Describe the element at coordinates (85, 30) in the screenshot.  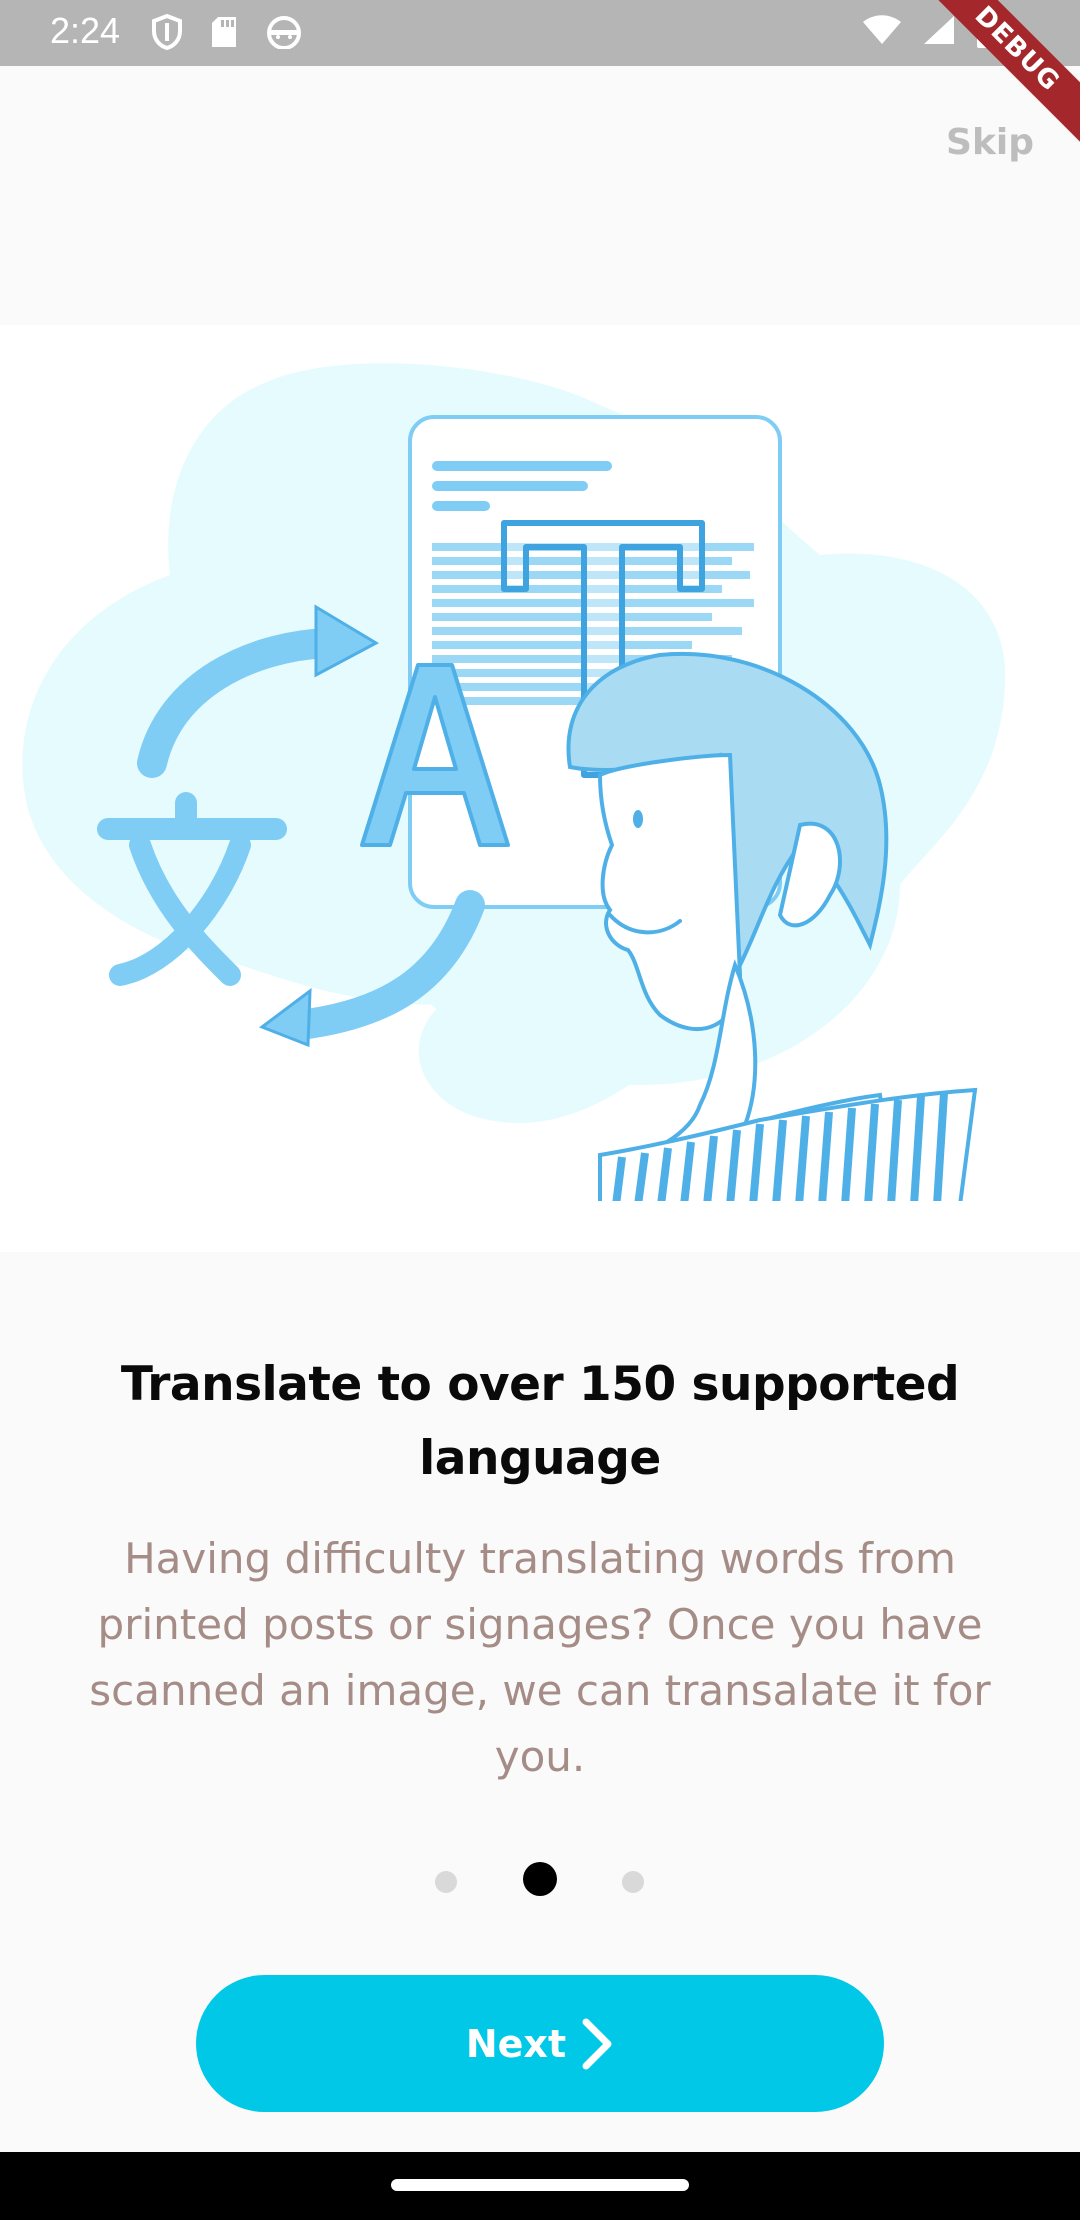
I see `status-time: 2:24` at that location.